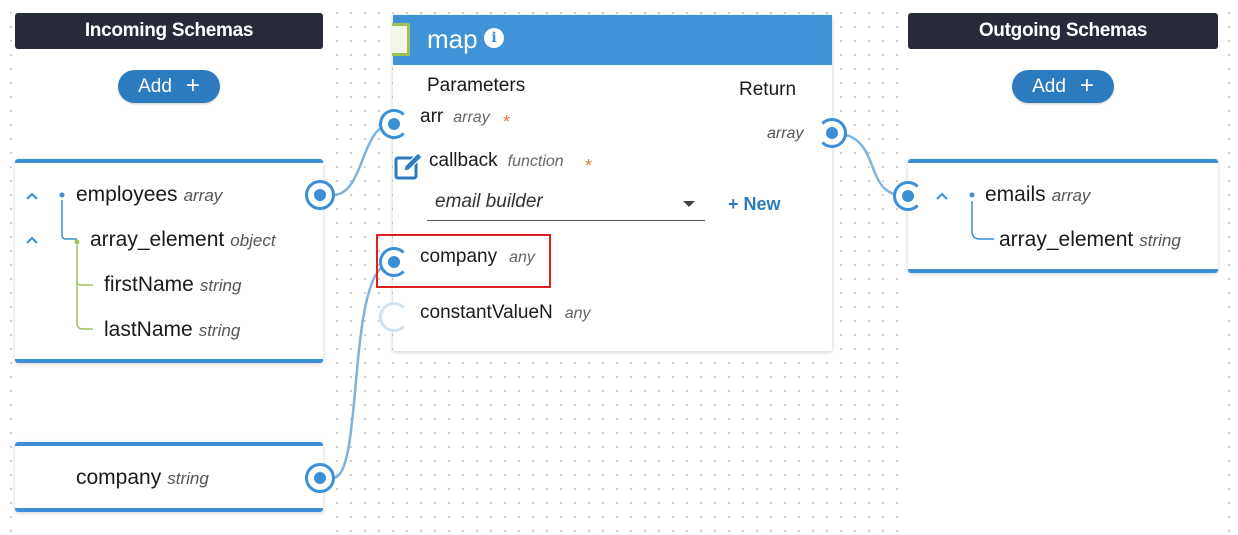 Image resolution: width=1238 pixels, height=535 pixels. I want to click on field-name: firstName, so click(149, 284).